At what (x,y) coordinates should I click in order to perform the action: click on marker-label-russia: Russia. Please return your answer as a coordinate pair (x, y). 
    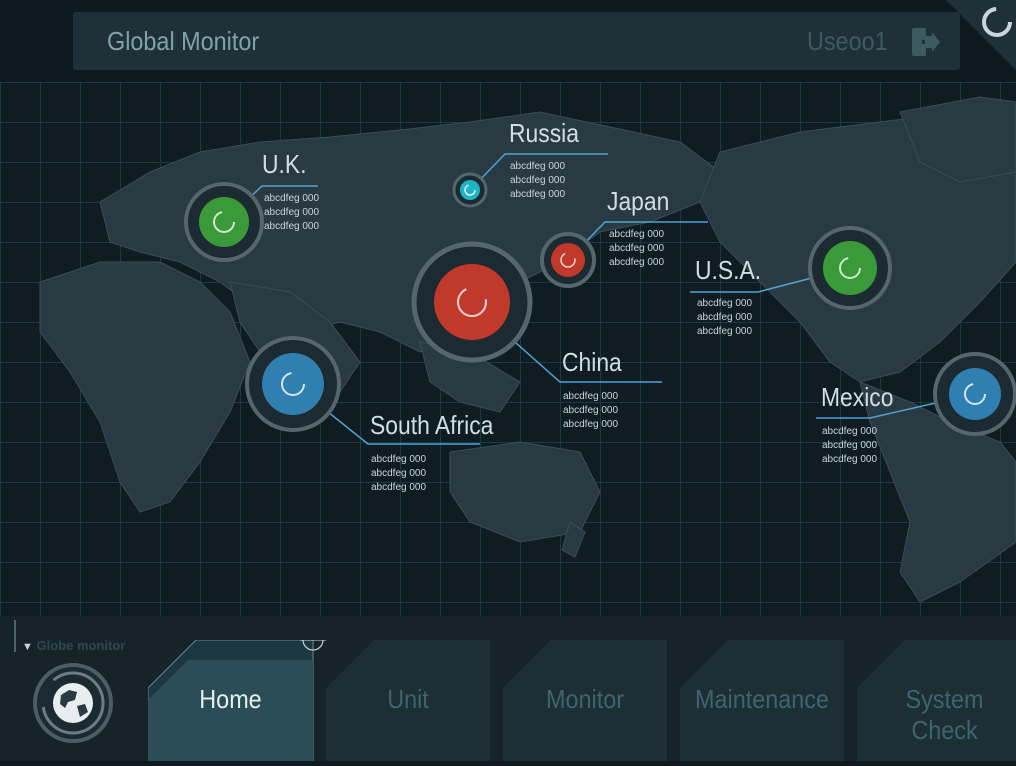
    Looking at the image, I should click on (544, 133).